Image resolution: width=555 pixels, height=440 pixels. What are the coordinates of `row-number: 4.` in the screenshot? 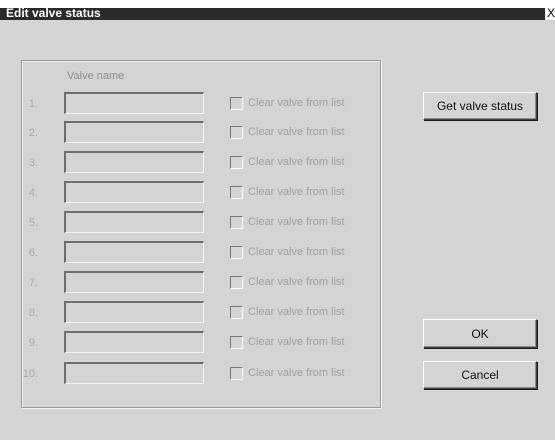 It's located at (33, 193).